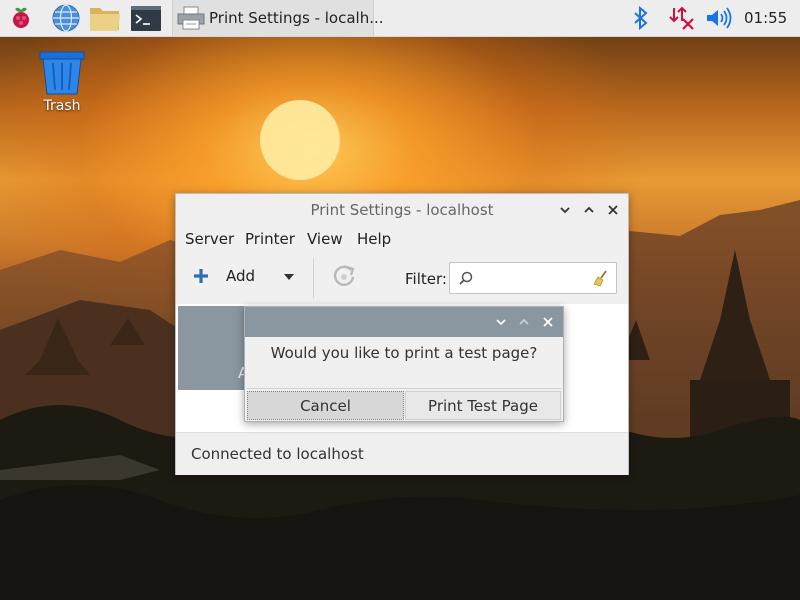 This screenshot has height=600, width=800. I want to click on status-bar: Connected to localhost, so click(402, 453).